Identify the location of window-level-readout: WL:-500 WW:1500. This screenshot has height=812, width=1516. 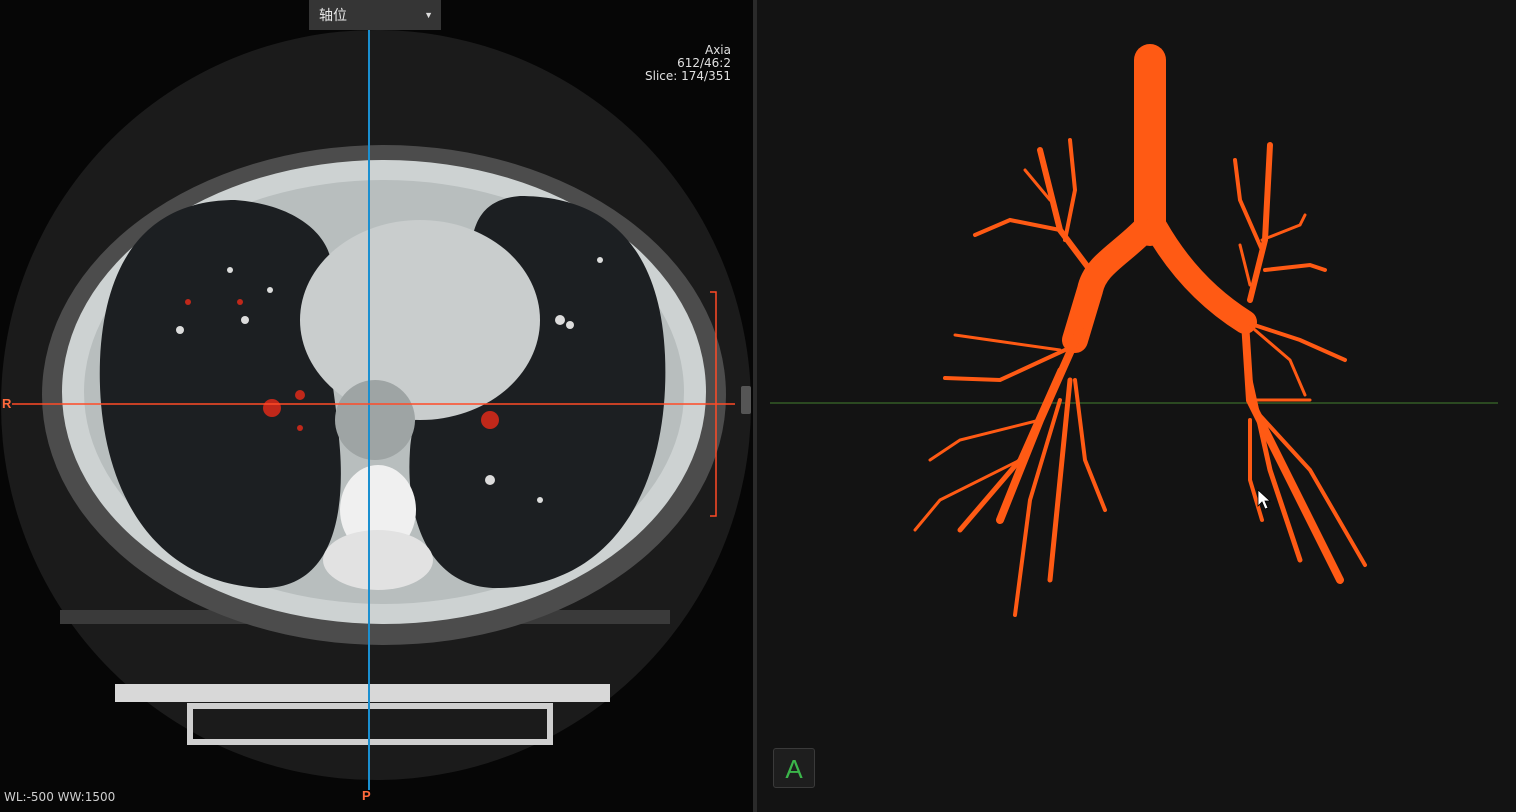
(60, 797).